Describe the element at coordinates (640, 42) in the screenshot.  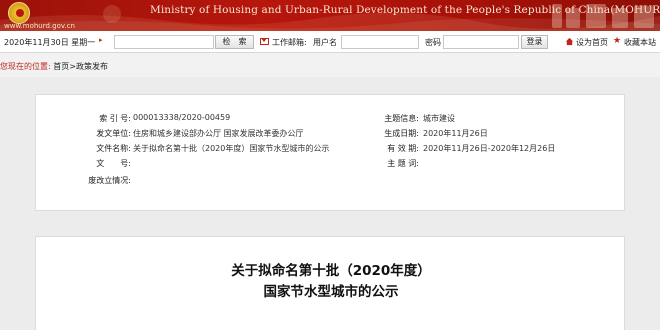
I see `add-favorite-link: 收藏本站` at that location.